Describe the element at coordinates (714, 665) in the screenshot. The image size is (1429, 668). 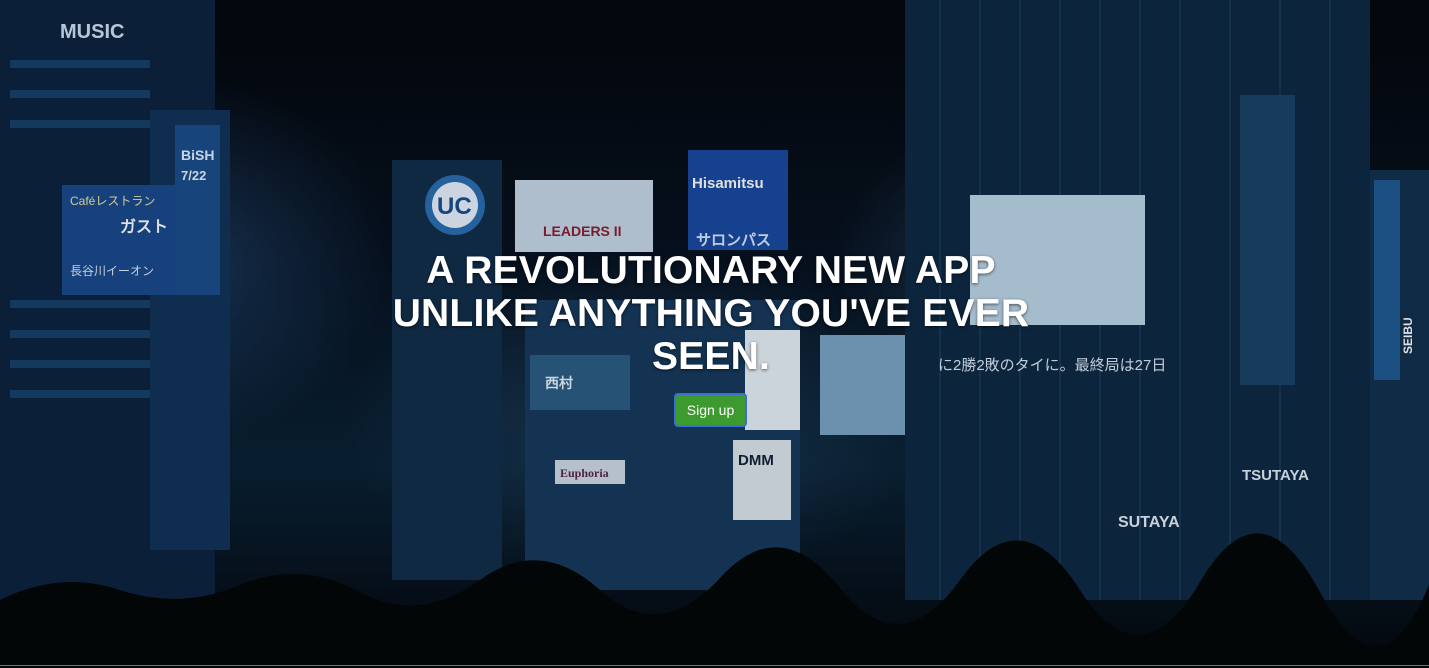
I see `bottom-divider` at that location.